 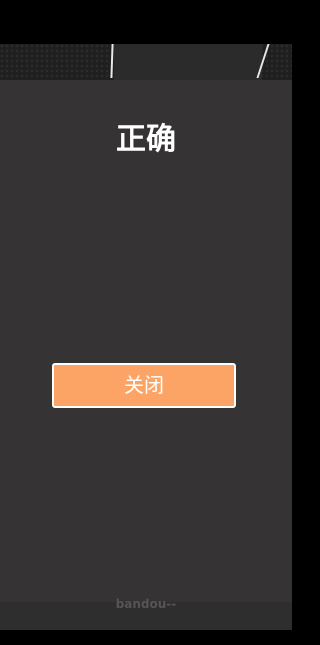 I want to click on close-button: 关闭, so click(x=144, y=385).